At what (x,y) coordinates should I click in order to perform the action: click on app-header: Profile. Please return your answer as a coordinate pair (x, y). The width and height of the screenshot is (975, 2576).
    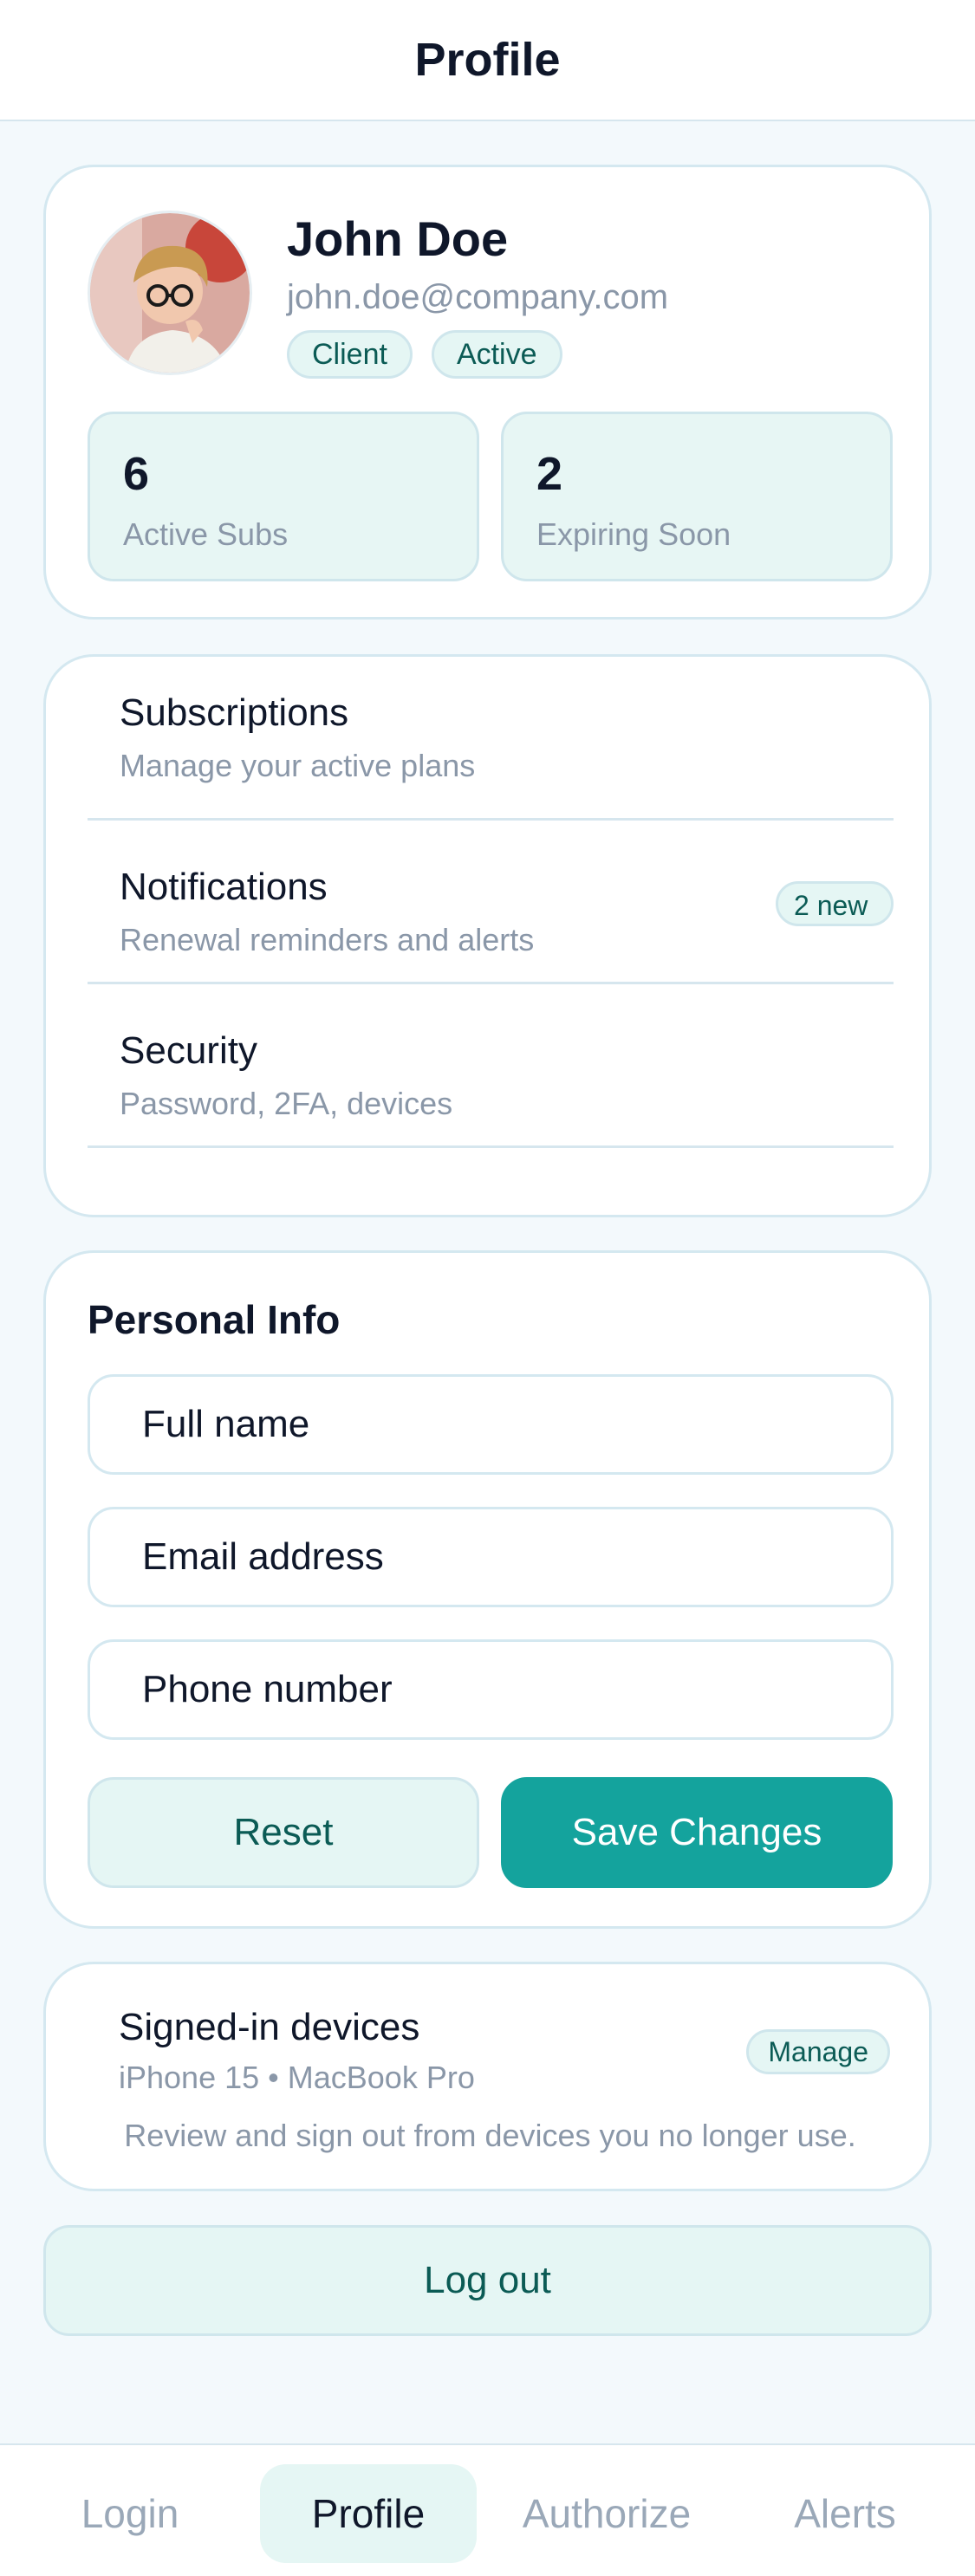
    Looking at the image, I should click on (487, 61).